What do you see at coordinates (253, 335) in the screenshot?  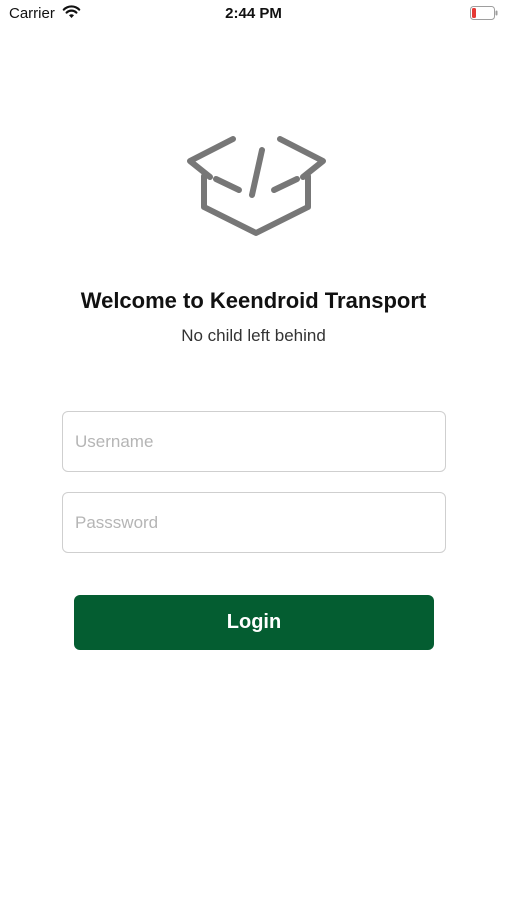 I see `page-subtitle: No child left behind` at bounding box center [253, 335].